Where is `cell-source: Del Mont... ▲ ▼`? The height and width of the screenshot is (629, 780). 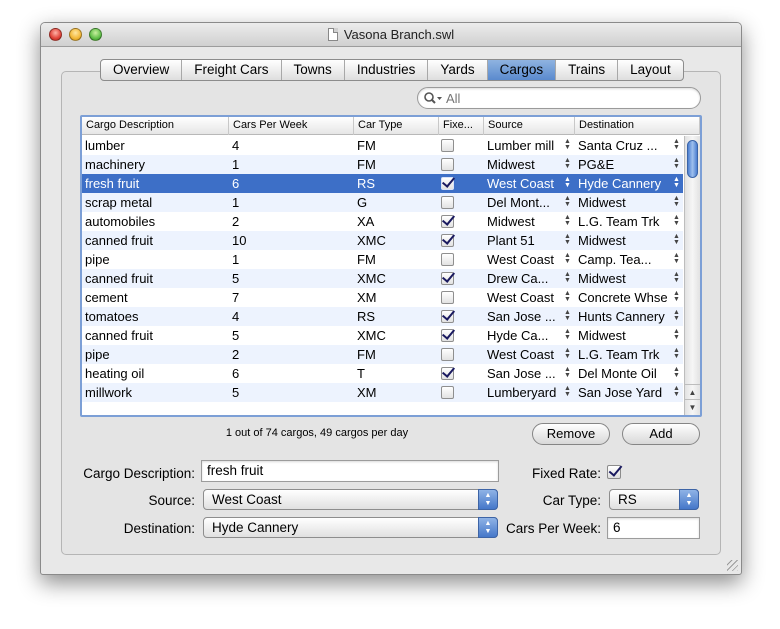 cell-source: Del Mont... ▲ ▼ is located at coordinates (529, 202).